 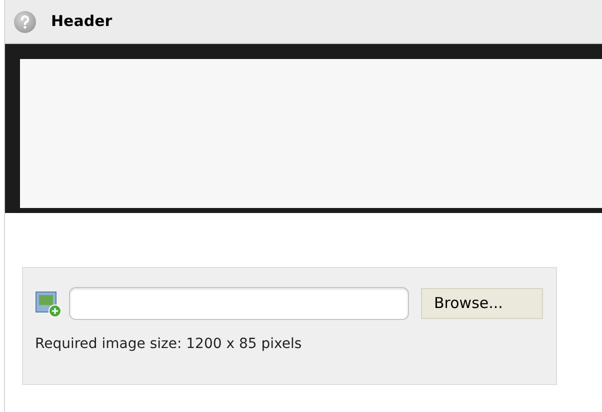 What do you see at coordinates (81, 21) in the screenshot?
I see `section-title: Header` at bounding box center [81, 21].